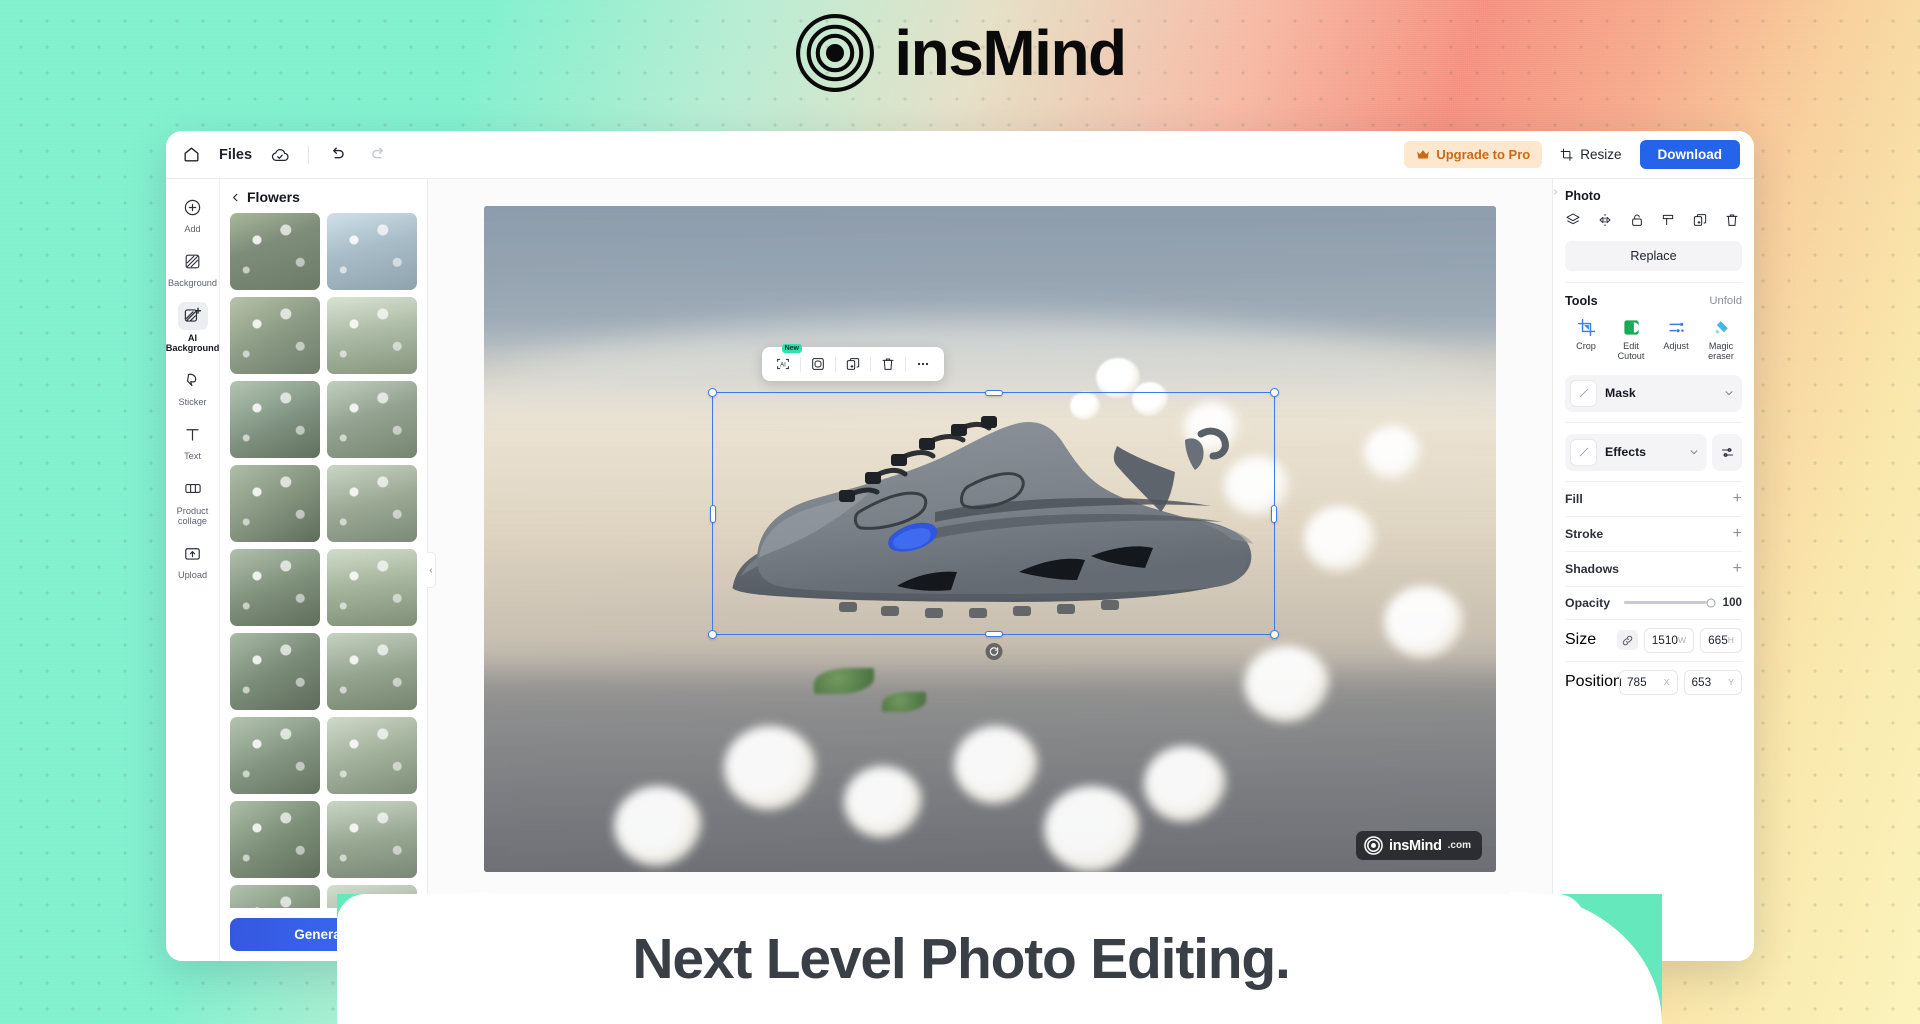 Image resolution: width=1920 pixels, height=1024 pixels. Describe the element at coordinates (1653, 533) in the screenshot. I see `stroke-row: Stroke +` at that location.